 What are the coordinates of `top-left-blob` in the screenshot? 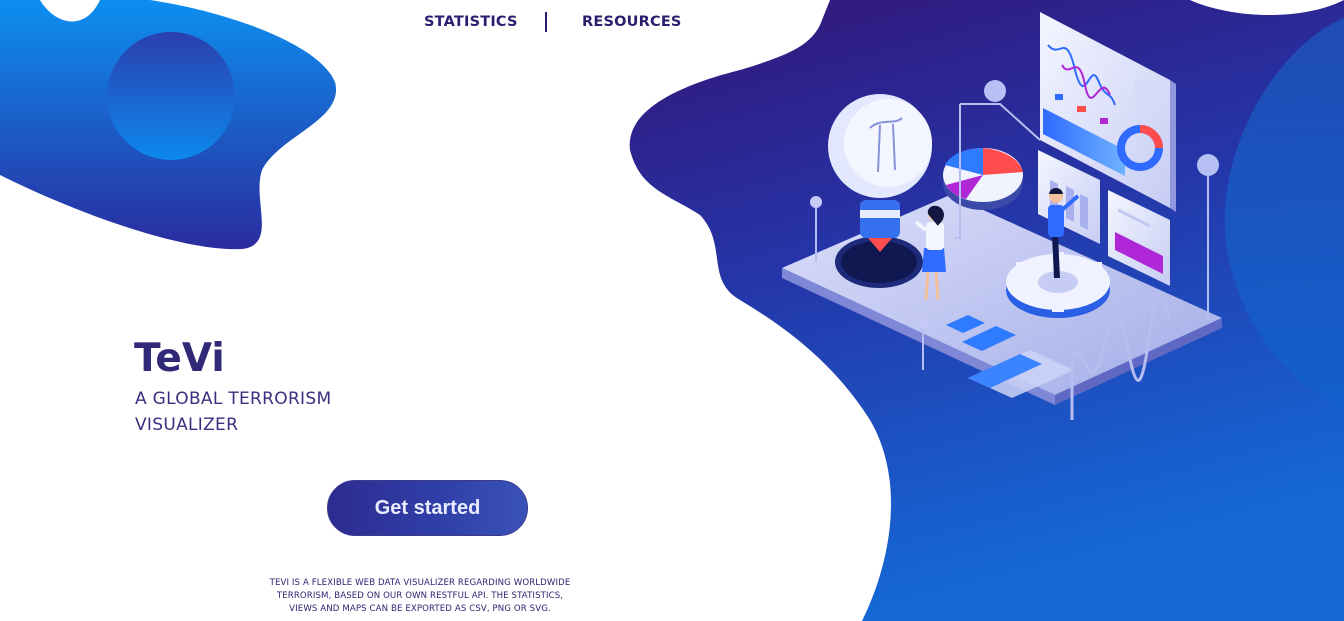 It's located at (168, 125).